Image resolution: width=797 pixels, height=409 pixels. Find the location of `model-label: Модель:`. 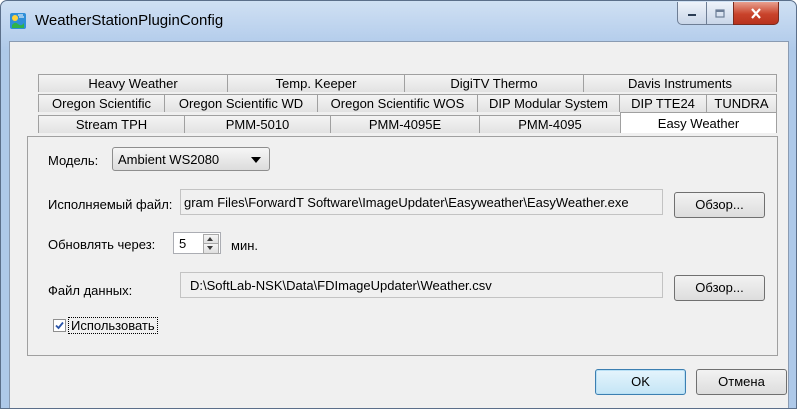

model-label: Модель: is located at coordinates (73, 160).